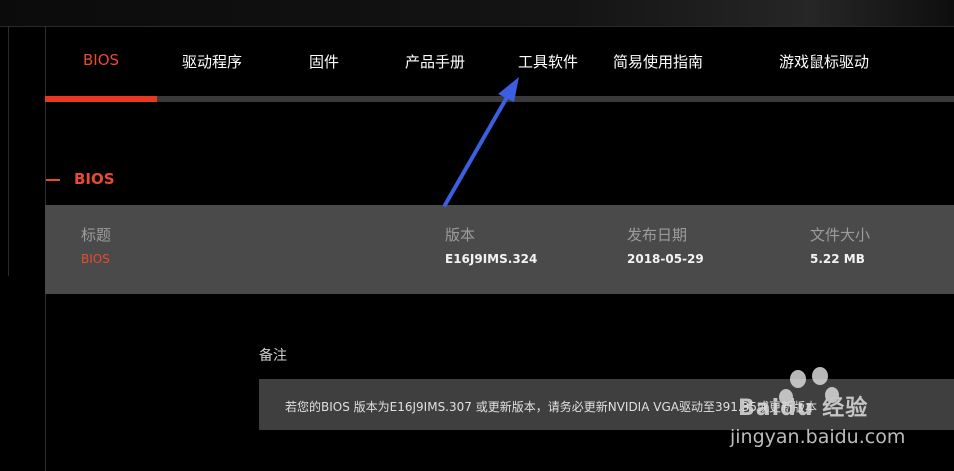 The width and height of the screenshot is (954, 471). Describe the element at coordinates (840, 235) in the screenshot. I see `header-size: 文件大小` at that location.